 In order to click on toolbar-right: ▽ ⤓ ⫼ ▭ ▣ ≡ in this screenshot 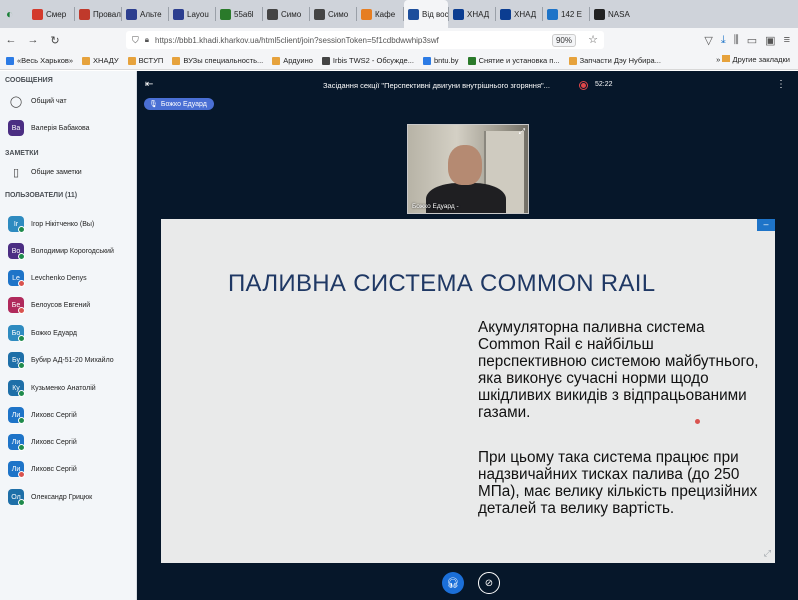, I will do `click(751, 40)`.